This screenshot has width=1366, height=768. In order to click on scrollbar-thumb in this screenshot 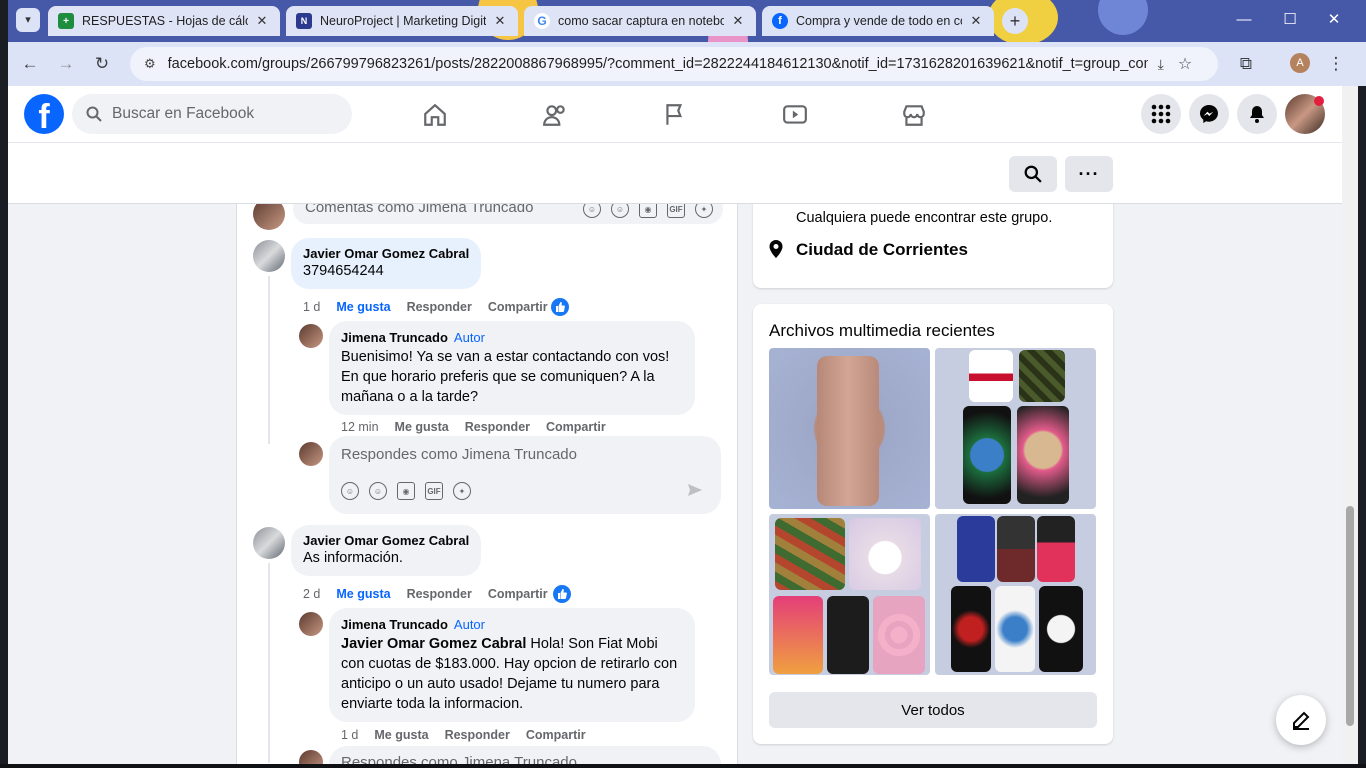, I will do `click(1350, 616)`.